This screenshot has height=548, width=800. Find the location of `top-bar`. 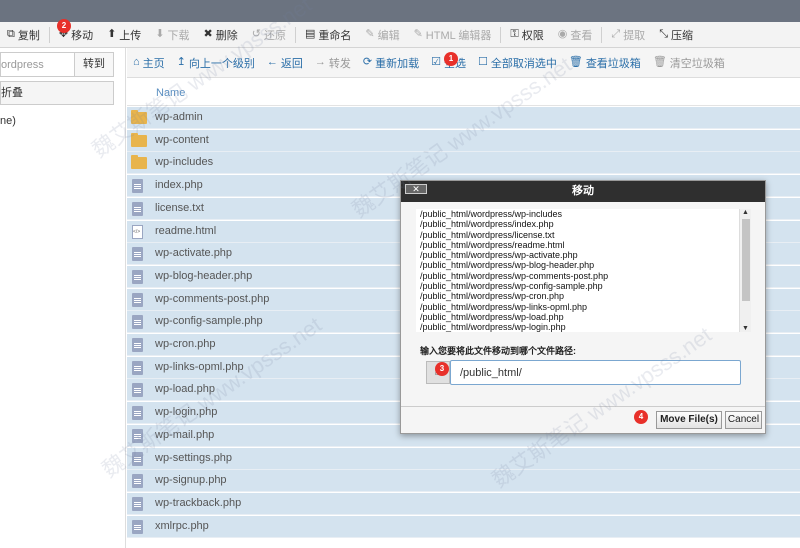

top-bar is located at coordinates (400, 11).